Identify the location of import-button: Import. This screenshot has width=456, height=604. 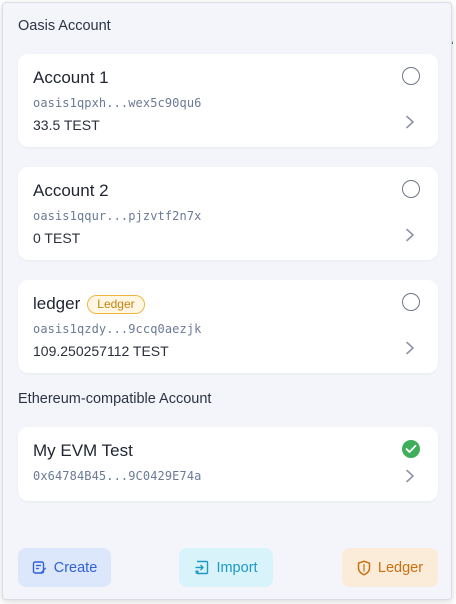
(226, 567).